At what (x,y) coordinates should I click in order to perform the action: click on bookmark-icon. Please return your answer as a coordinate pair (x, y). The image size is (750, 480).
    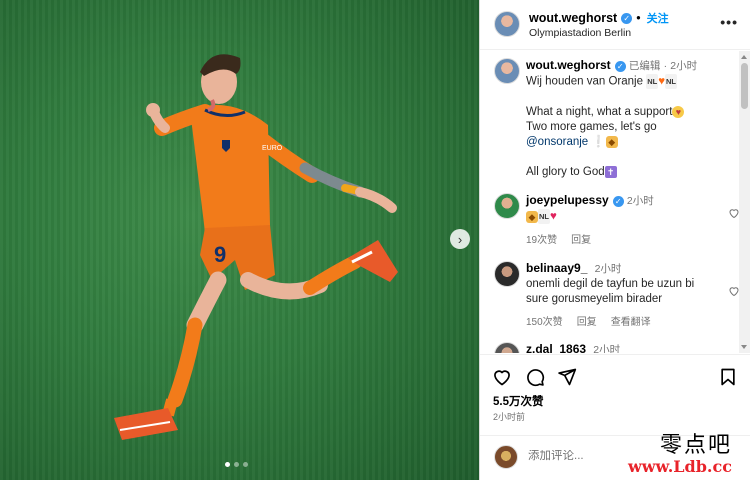
    Looking at the image, I should click on (728, 377).